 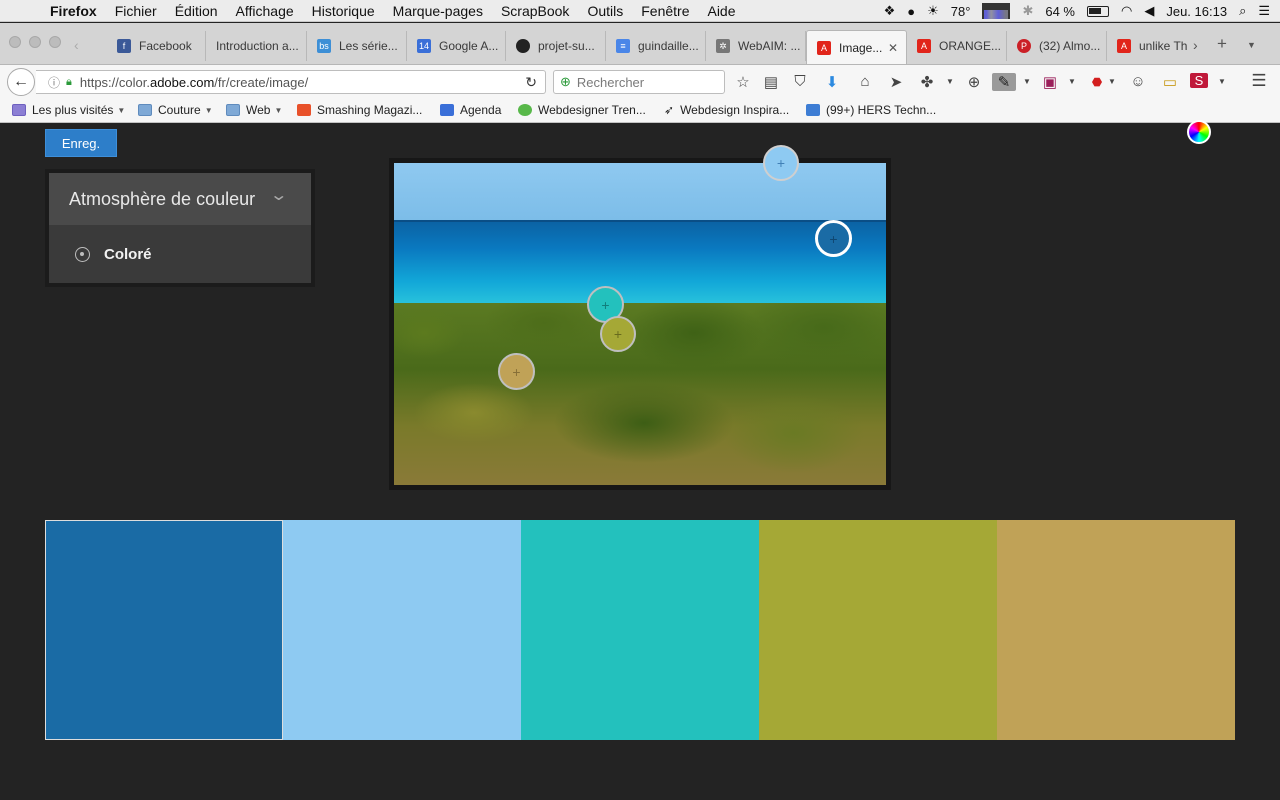 I want to click on spotlight-icon: ⌕, so click(x=1242, y=11).